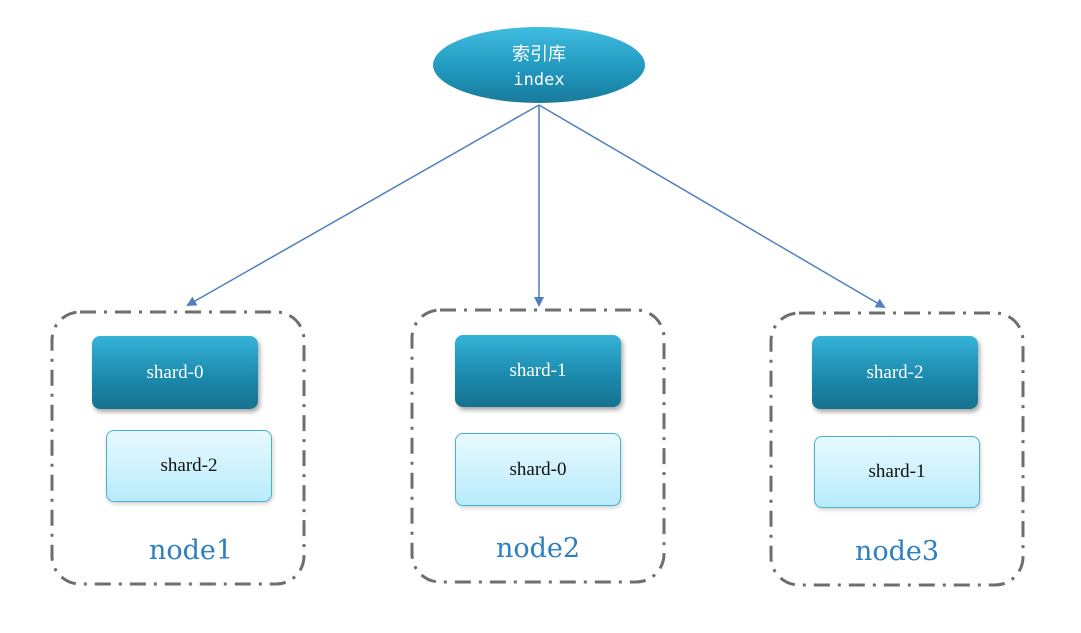  What do you see at coordinates (363, 205) in the screenshot?
I see `edge-index-node1` at bounding box center [363, 205].